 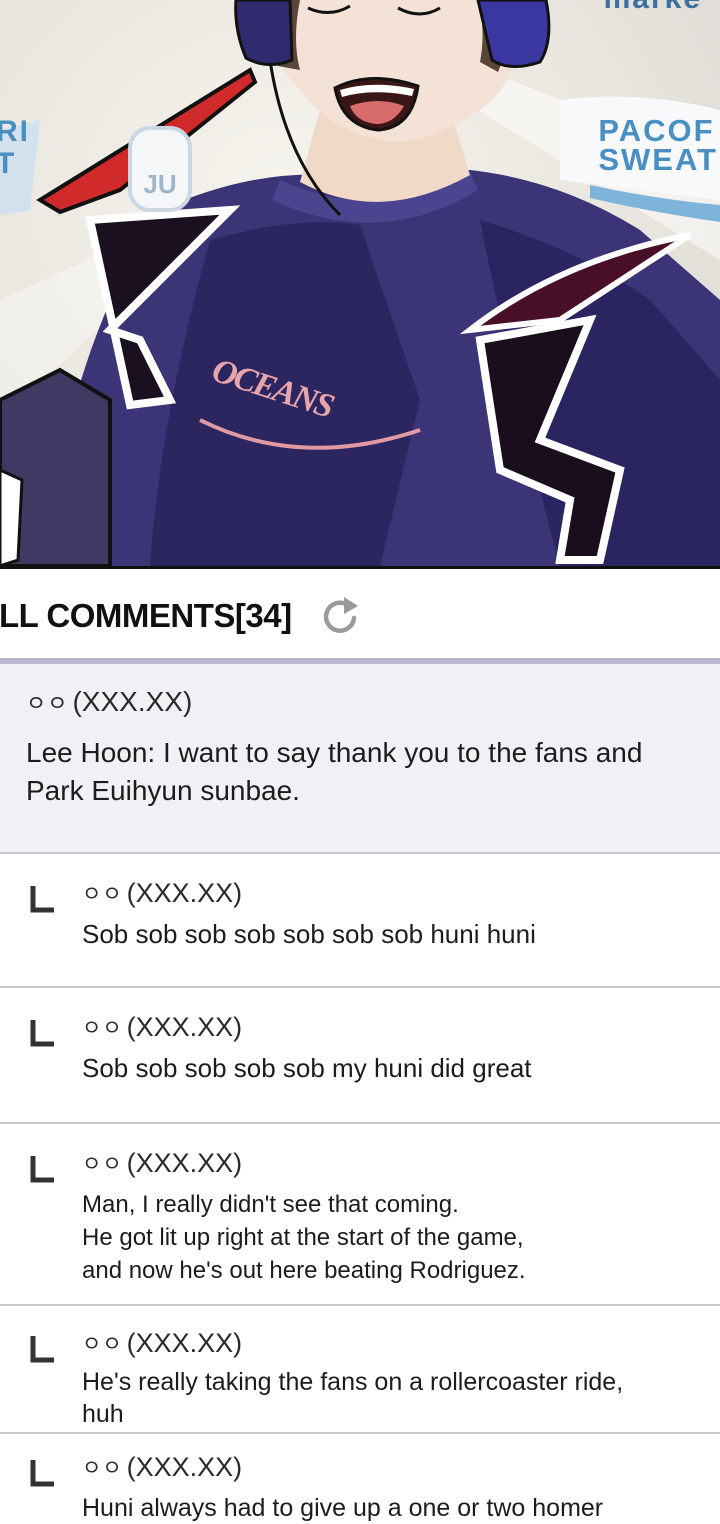 I want to click on reply-text: Sob sob sob sob sob sob sob huni huni, so click(x=309, y=934).